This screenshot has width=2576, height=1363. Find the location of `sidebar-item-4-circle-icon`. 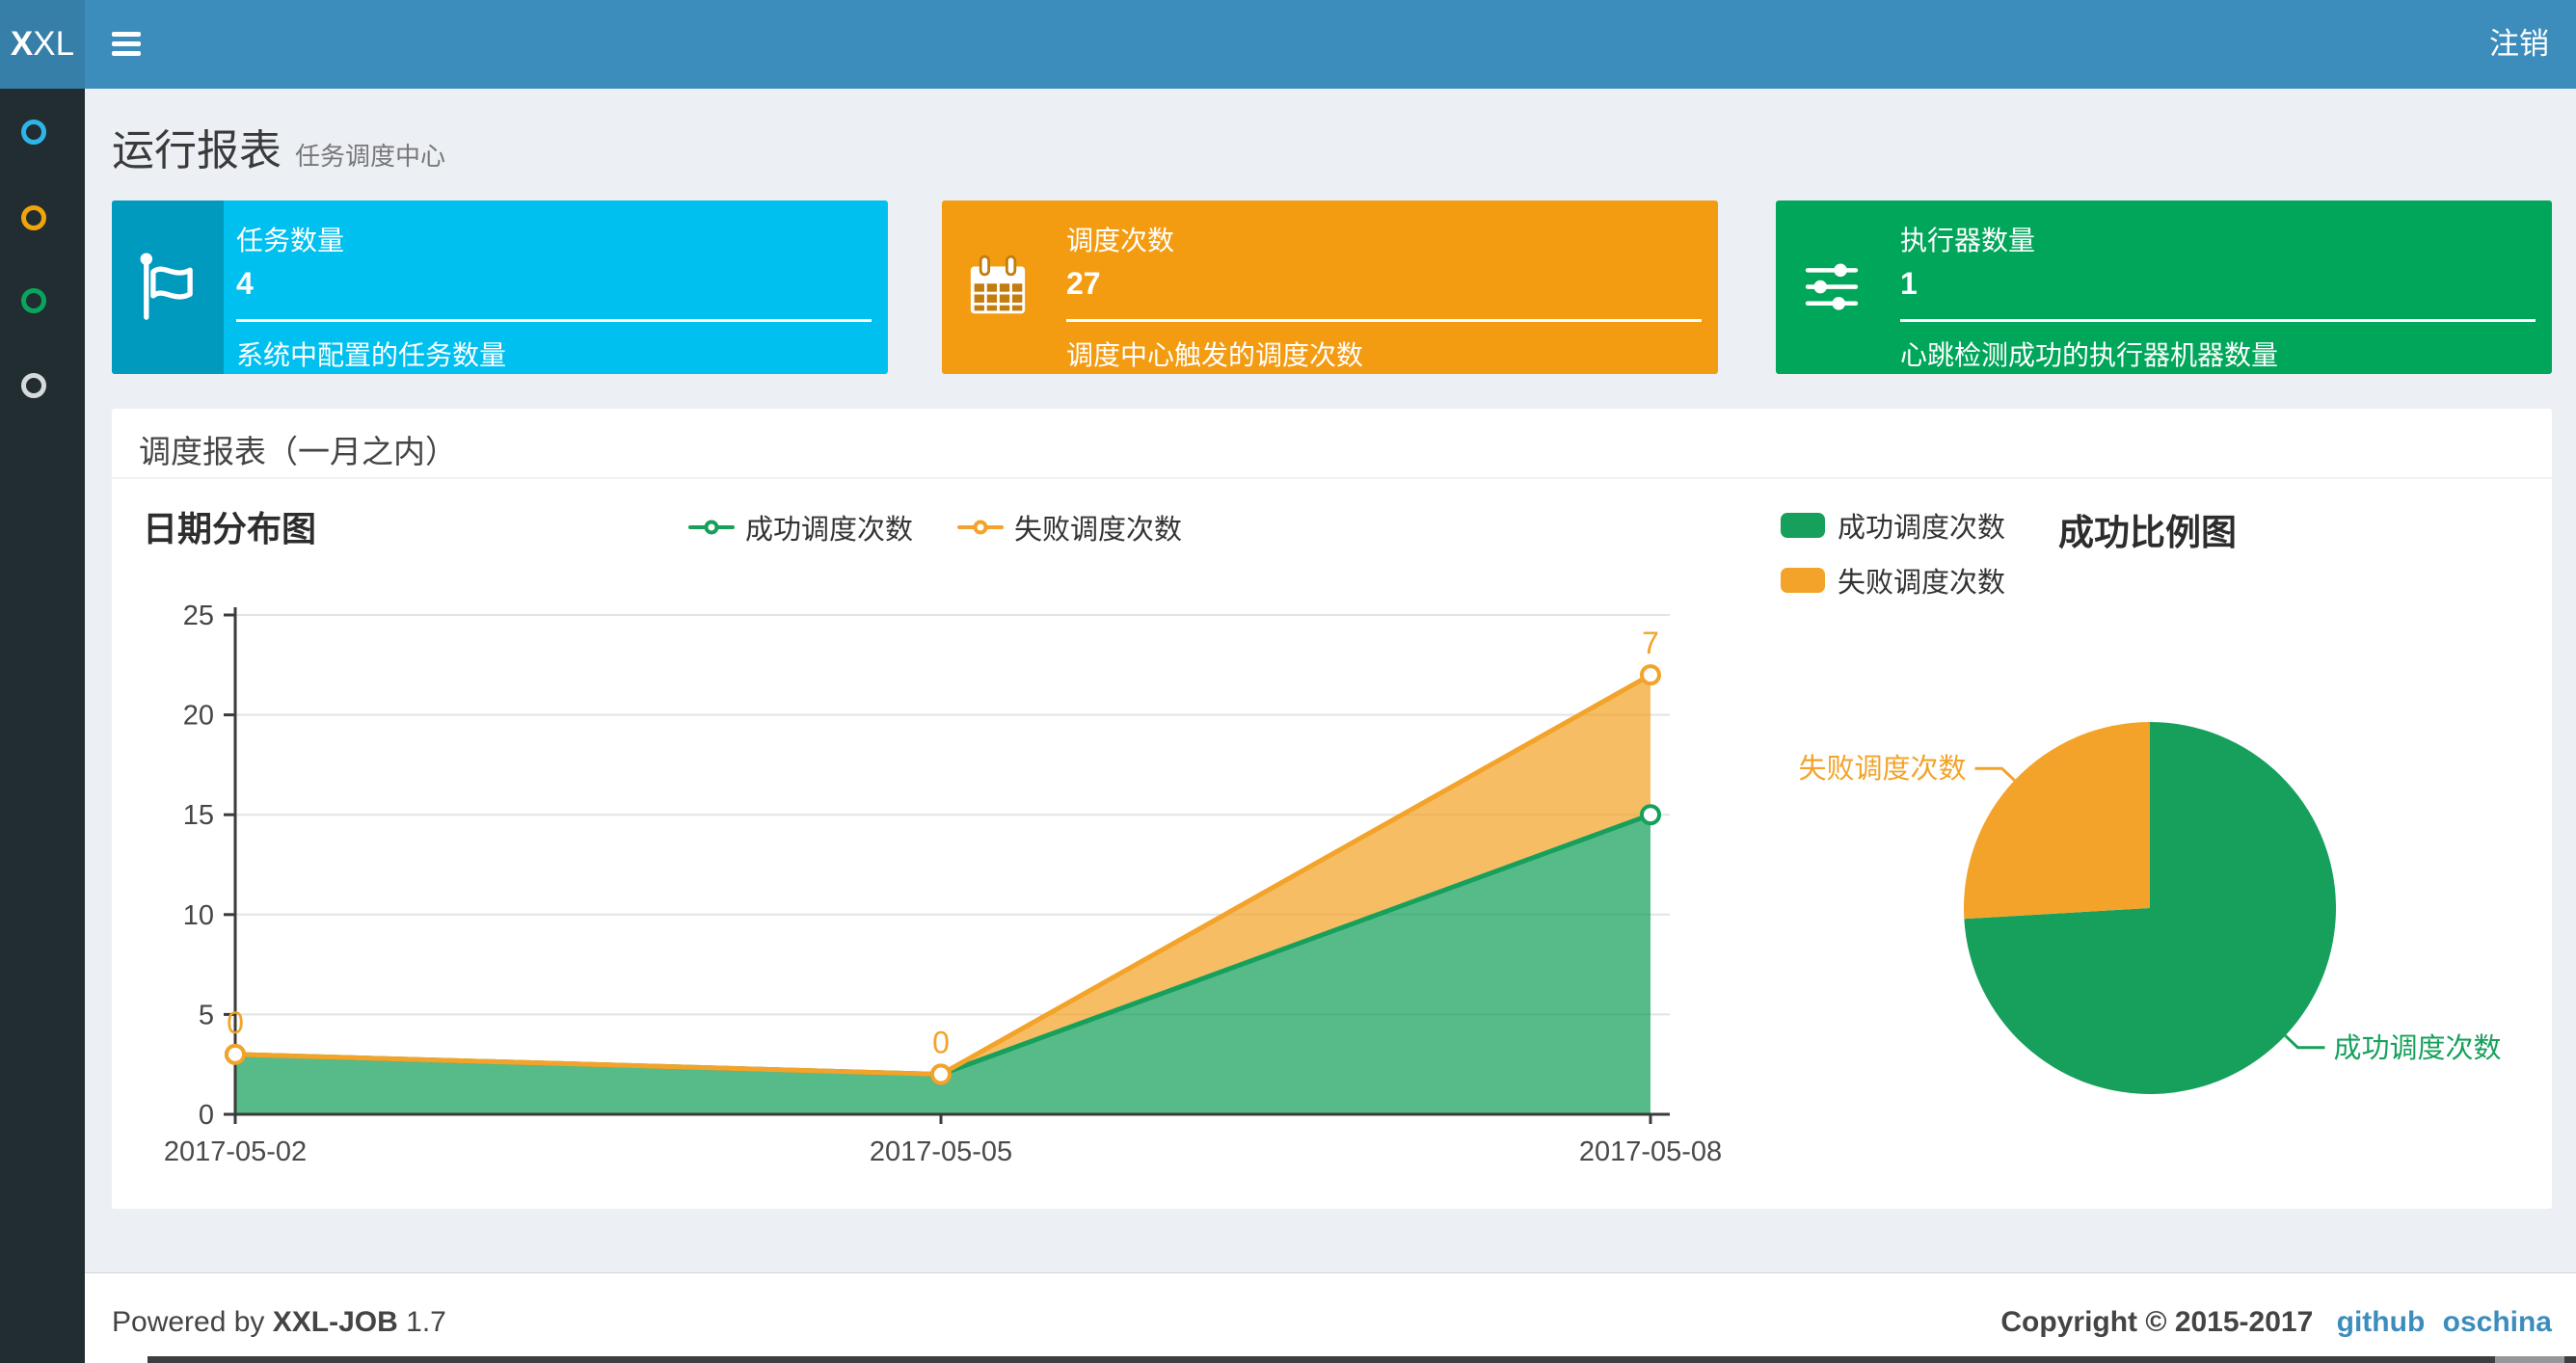

sidebar-item-4-circle-icon is located at coordinates (34, 385).